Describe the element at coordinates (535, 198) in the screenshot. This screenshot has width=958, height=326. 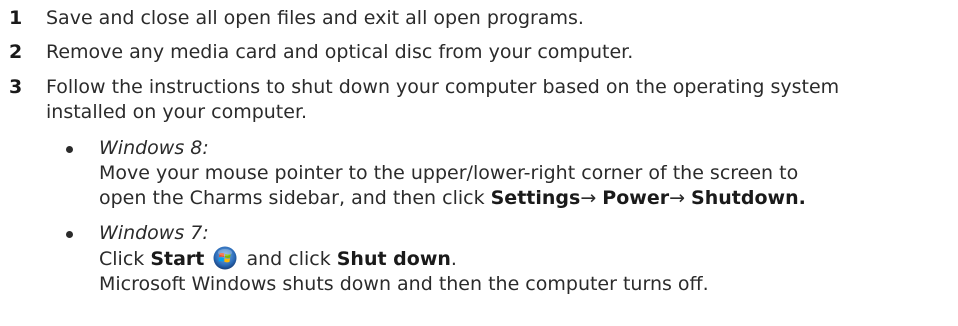
I see `settings-label: Settings` at that location.